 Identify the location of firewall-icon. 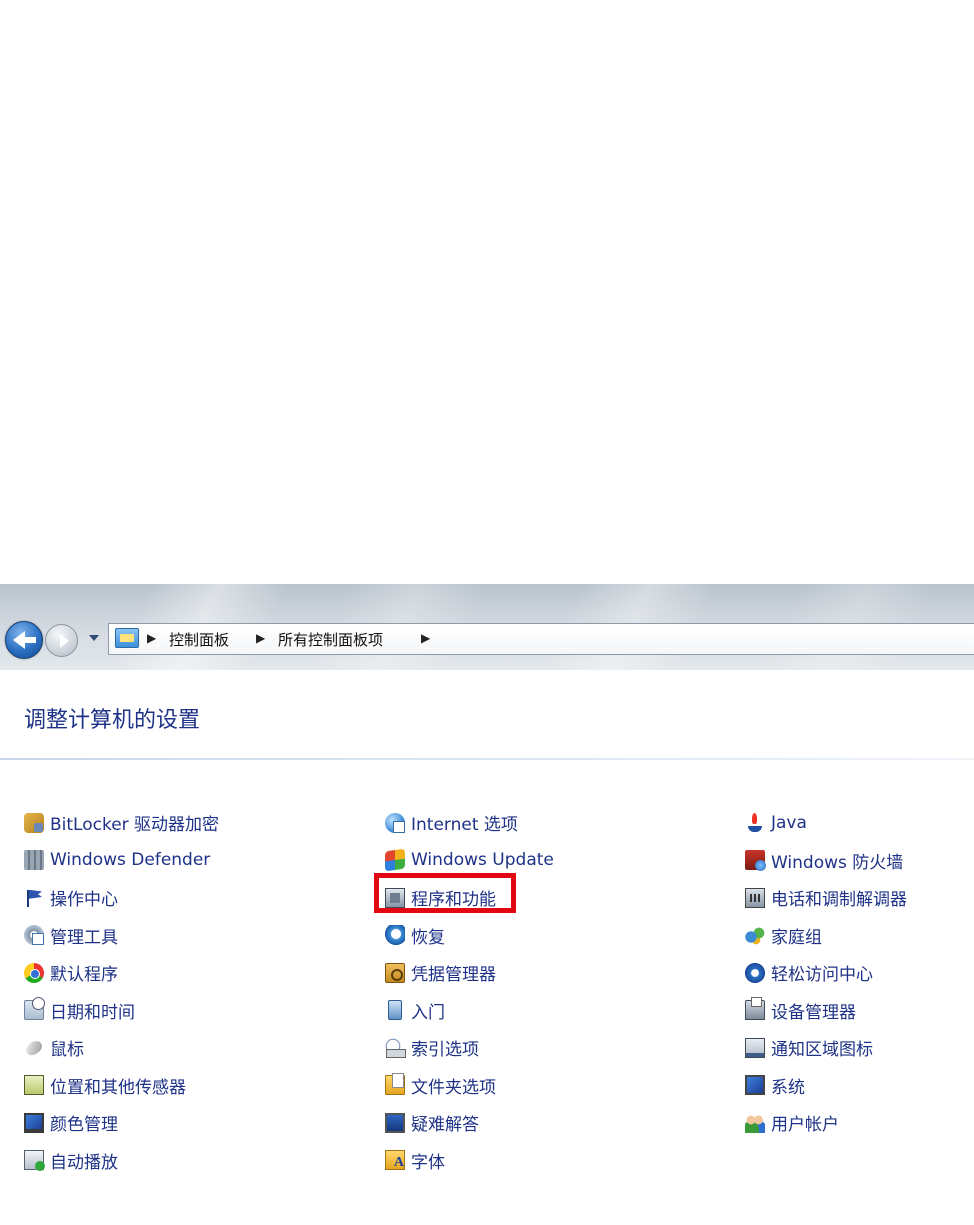
(755, 861).